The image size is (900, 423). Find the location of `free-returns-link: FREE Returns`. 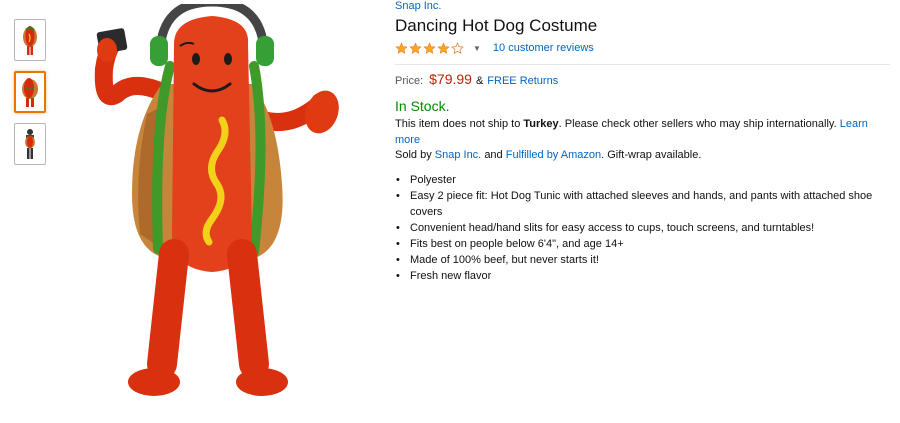

free-returns-link: FREE Returns is located at coordinates (522, 81).